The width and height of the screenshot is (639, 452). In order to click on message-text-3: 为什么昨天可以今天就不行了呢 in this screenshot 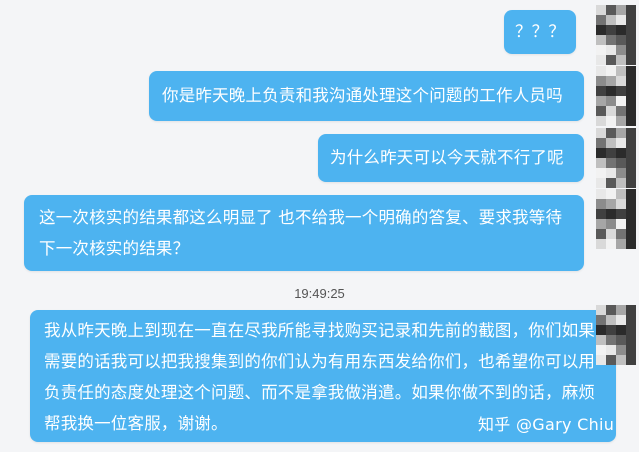, I will do `click(447, 157)`.